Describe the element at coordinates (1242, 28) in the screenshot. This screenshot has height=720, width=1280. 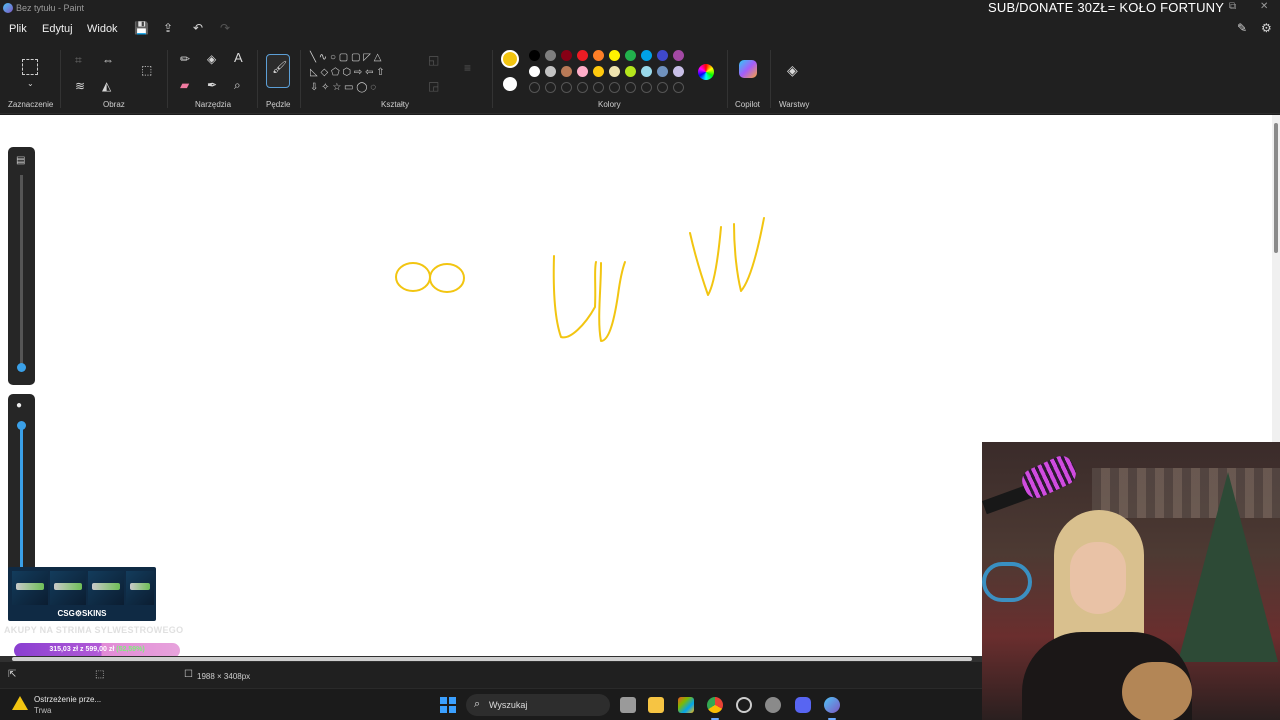
I see `comment-icon: ✎` at that location.